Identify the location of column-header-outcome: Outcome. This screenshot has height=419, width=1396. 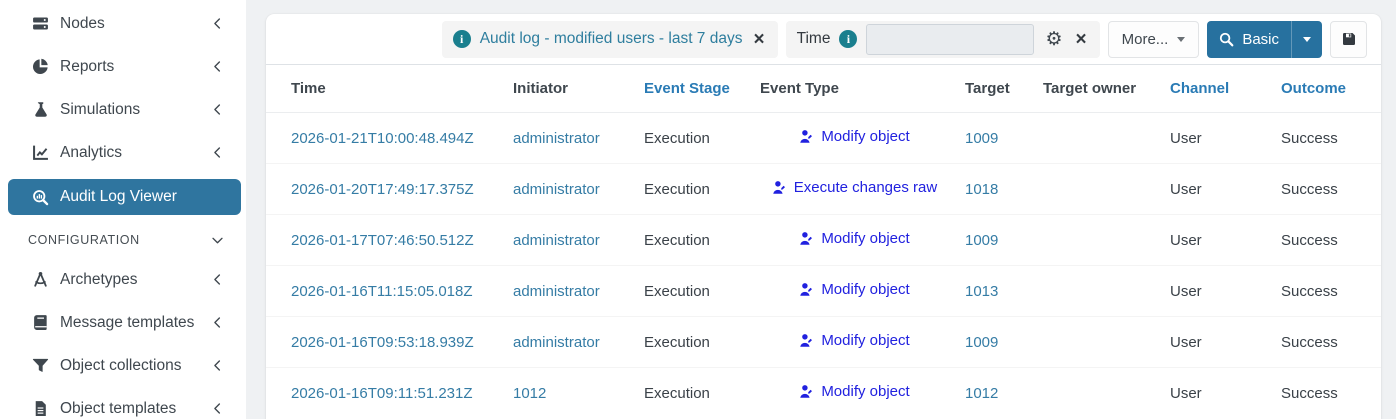
(1327, 89).